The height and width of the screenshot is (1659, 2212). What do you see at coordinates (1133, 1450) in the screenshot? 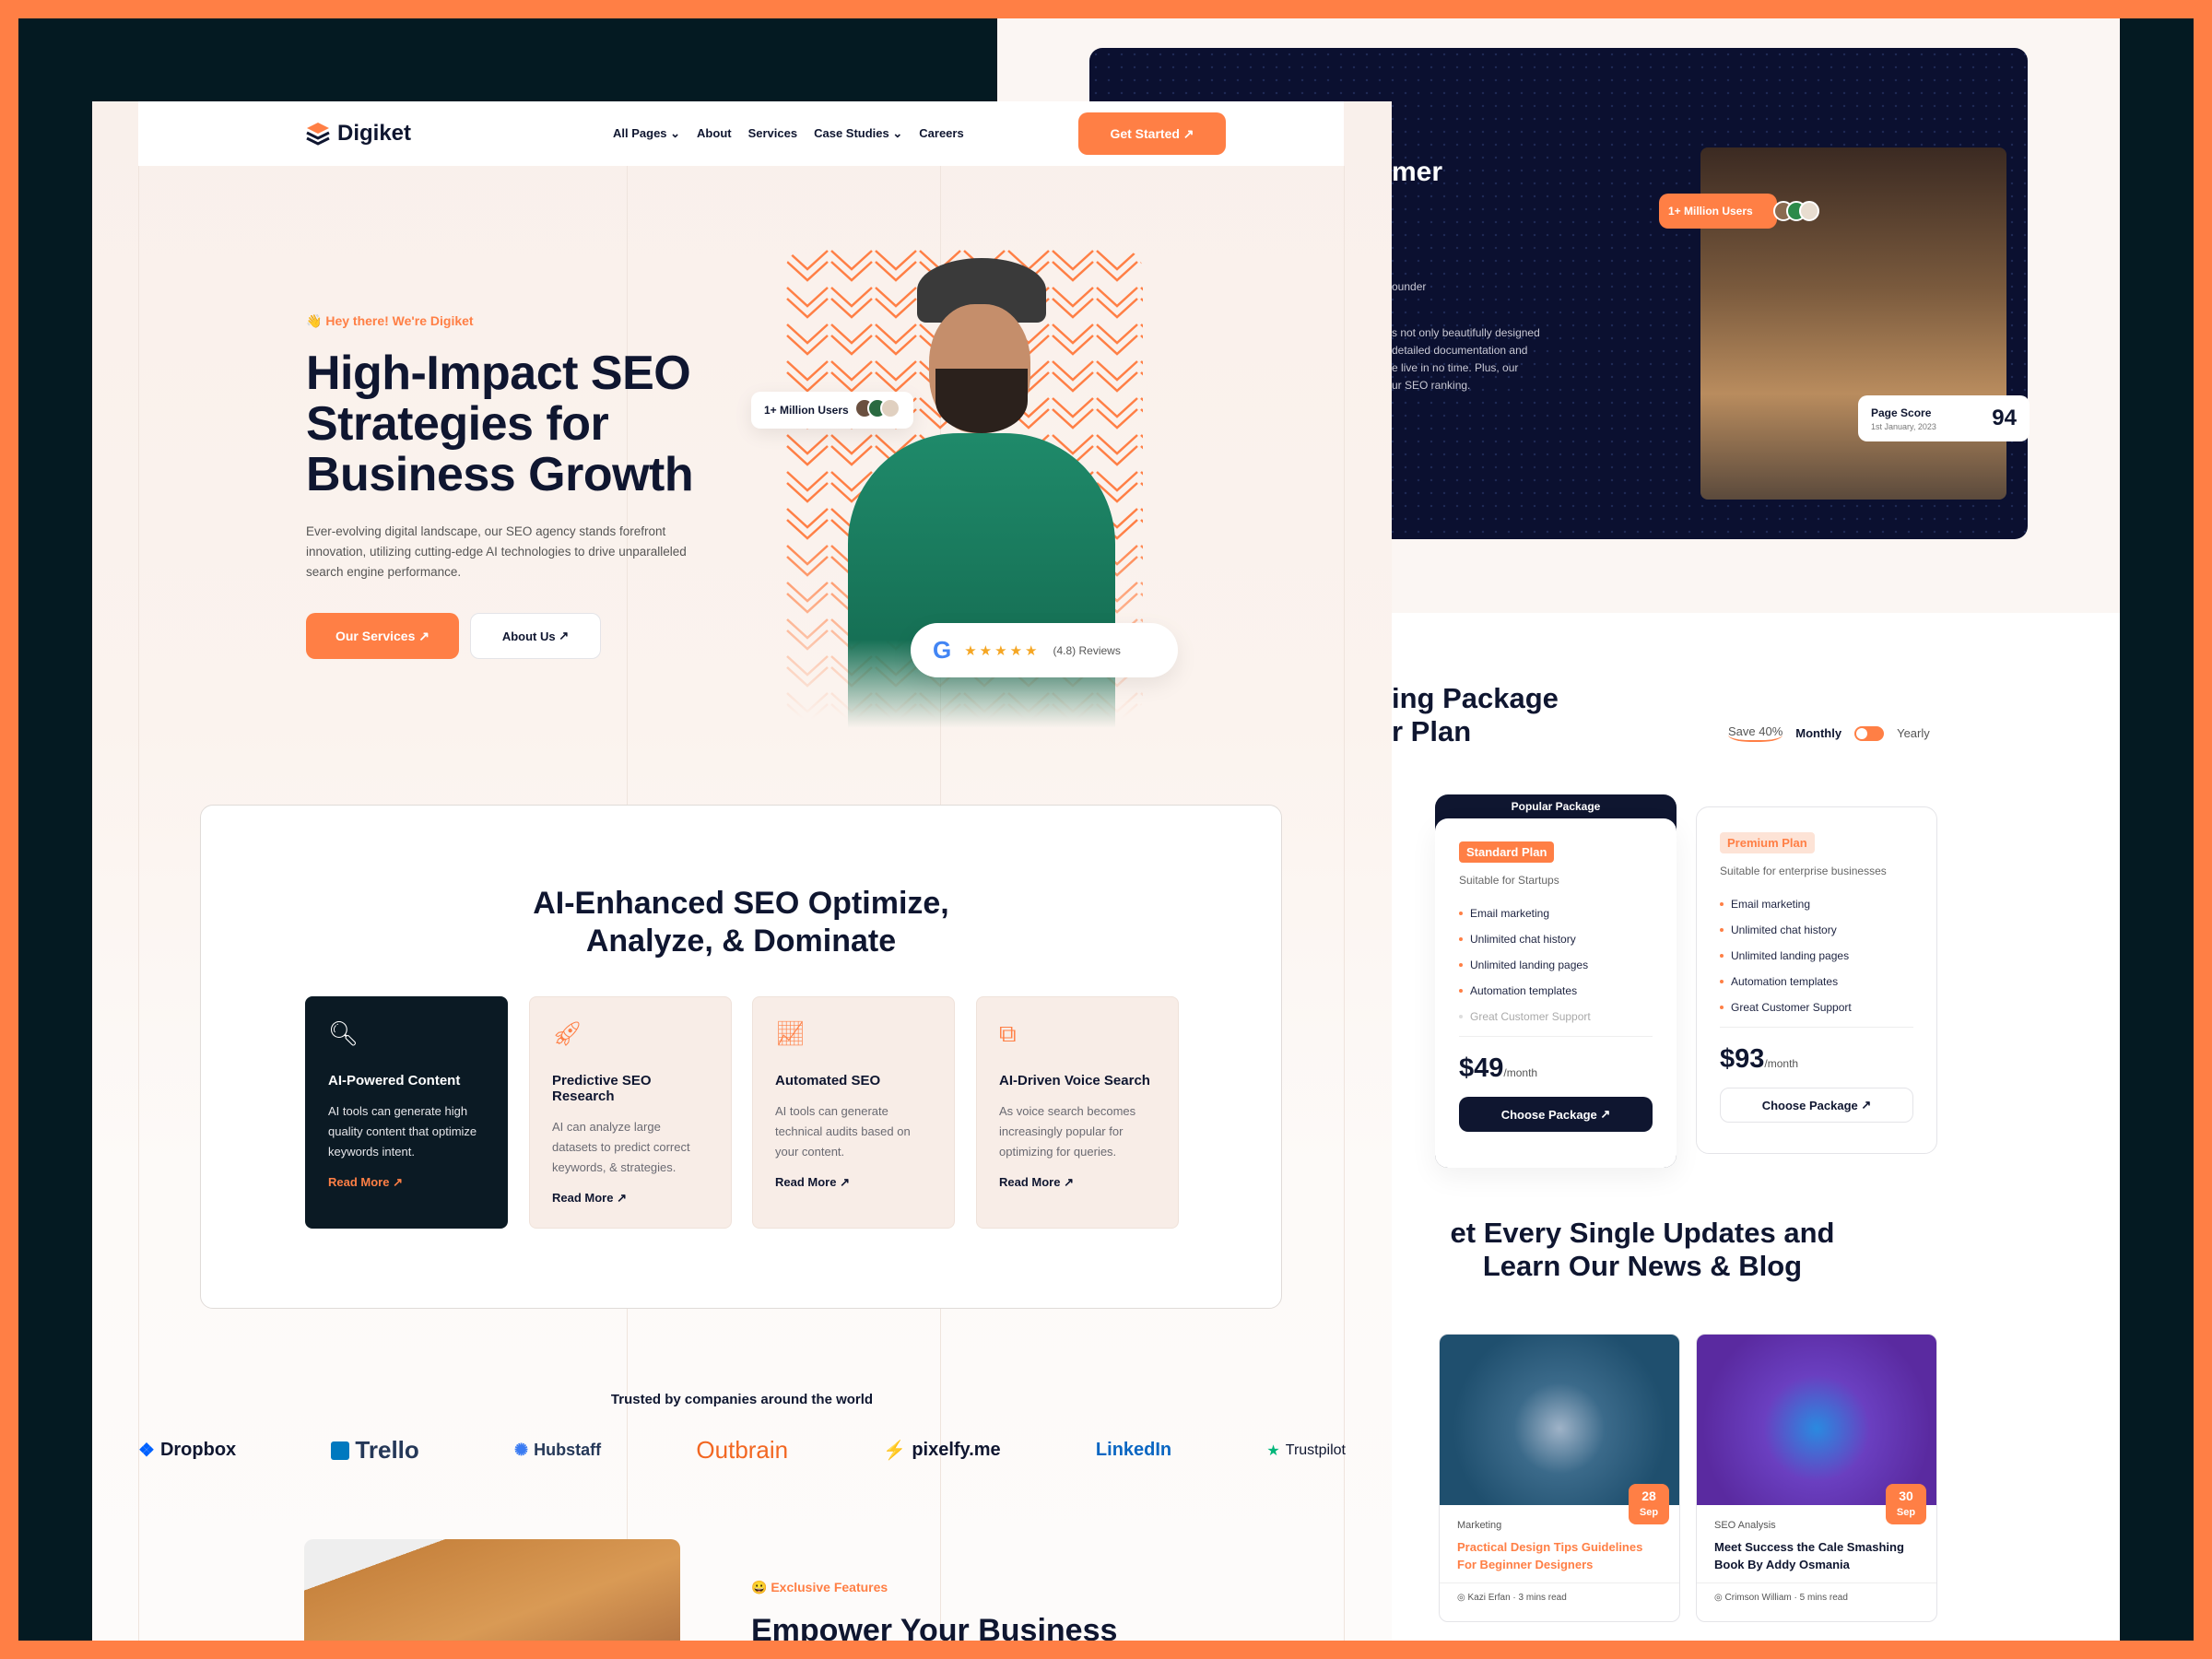
I see `logo-linkedin: LinkedIn` at bounding box center [1133, 1450].